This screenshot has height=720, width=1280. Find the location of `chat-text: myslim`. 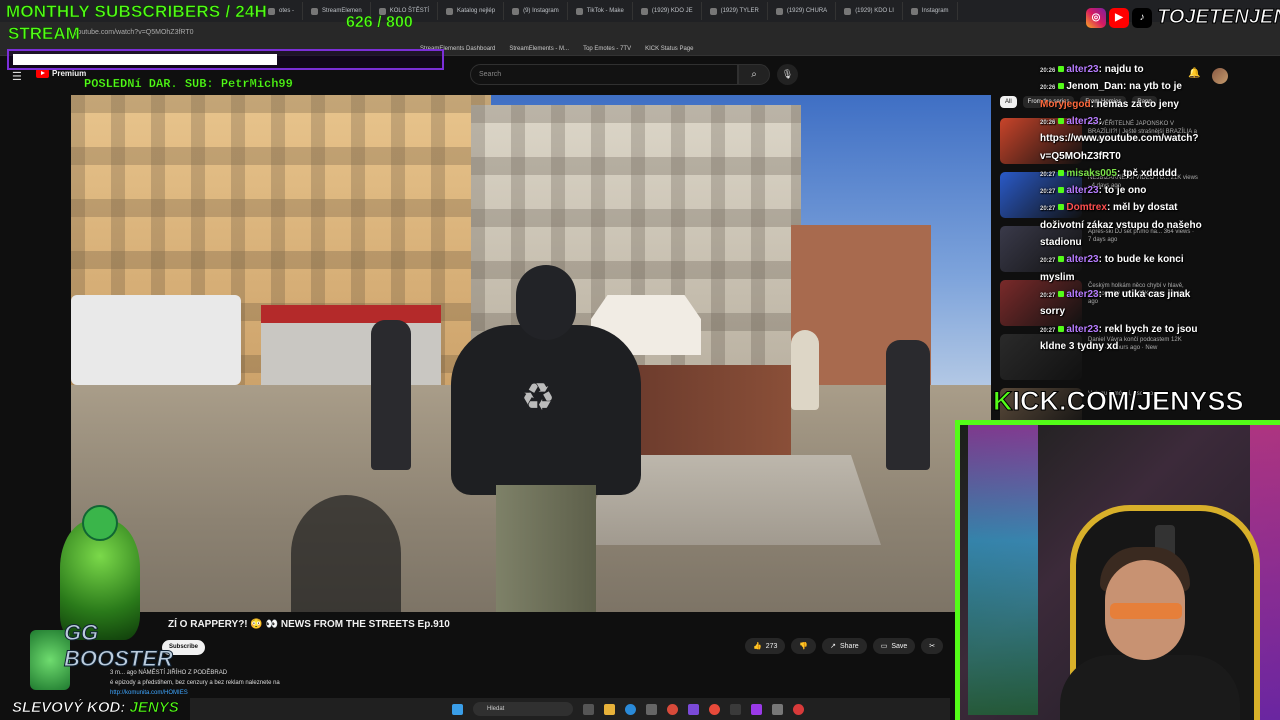

chat-text: myslim is located at coordinates (1057, 277).